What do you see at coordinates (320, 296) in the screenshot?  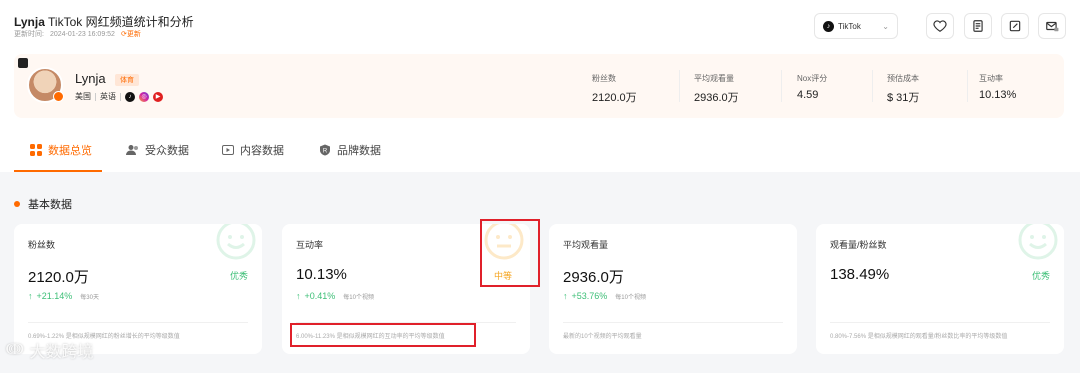 I see `change-value: +0.41%` at bounding box center [320, 296].